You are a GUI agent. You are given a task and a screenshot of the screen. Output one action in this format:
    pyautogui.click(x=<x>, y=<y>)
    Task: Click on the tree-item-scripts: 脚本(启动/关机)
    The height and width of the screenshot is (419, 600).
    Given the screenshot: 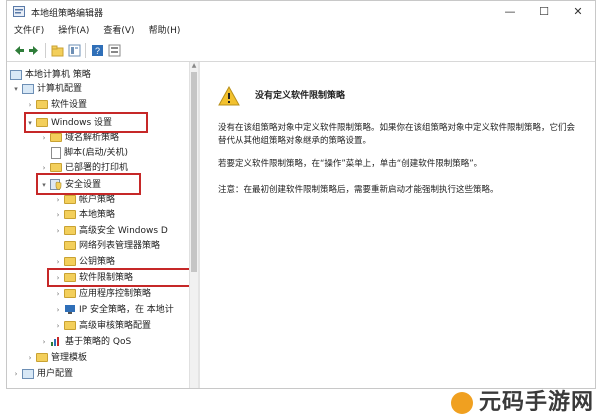 What is the action you would take?
    pyautogui.click(x=83, y=153)
    